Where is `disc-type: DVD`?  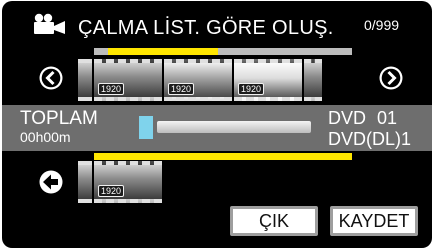 disc-type: DVD is located at coordinates (347, 118).